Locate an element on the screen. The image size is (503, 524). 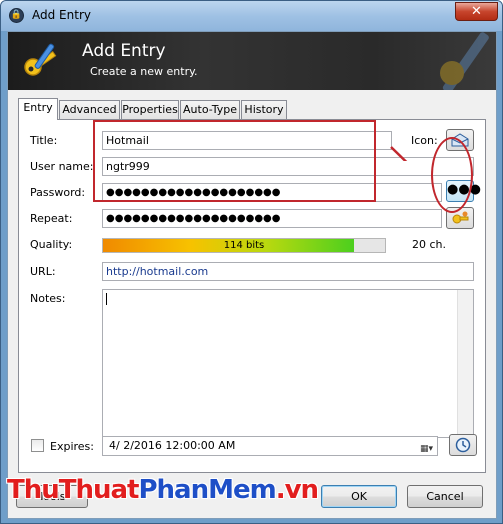
quality-bits-text: 114 bits is located at coordinates (244, 245).